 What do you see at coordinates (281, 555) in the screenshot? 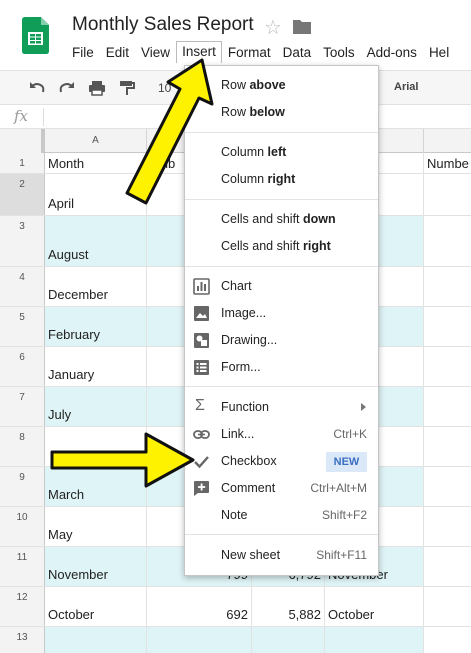
I see `menu-item-new-sheet: New sheet Shift+F11` at bounding box center [281, 555].